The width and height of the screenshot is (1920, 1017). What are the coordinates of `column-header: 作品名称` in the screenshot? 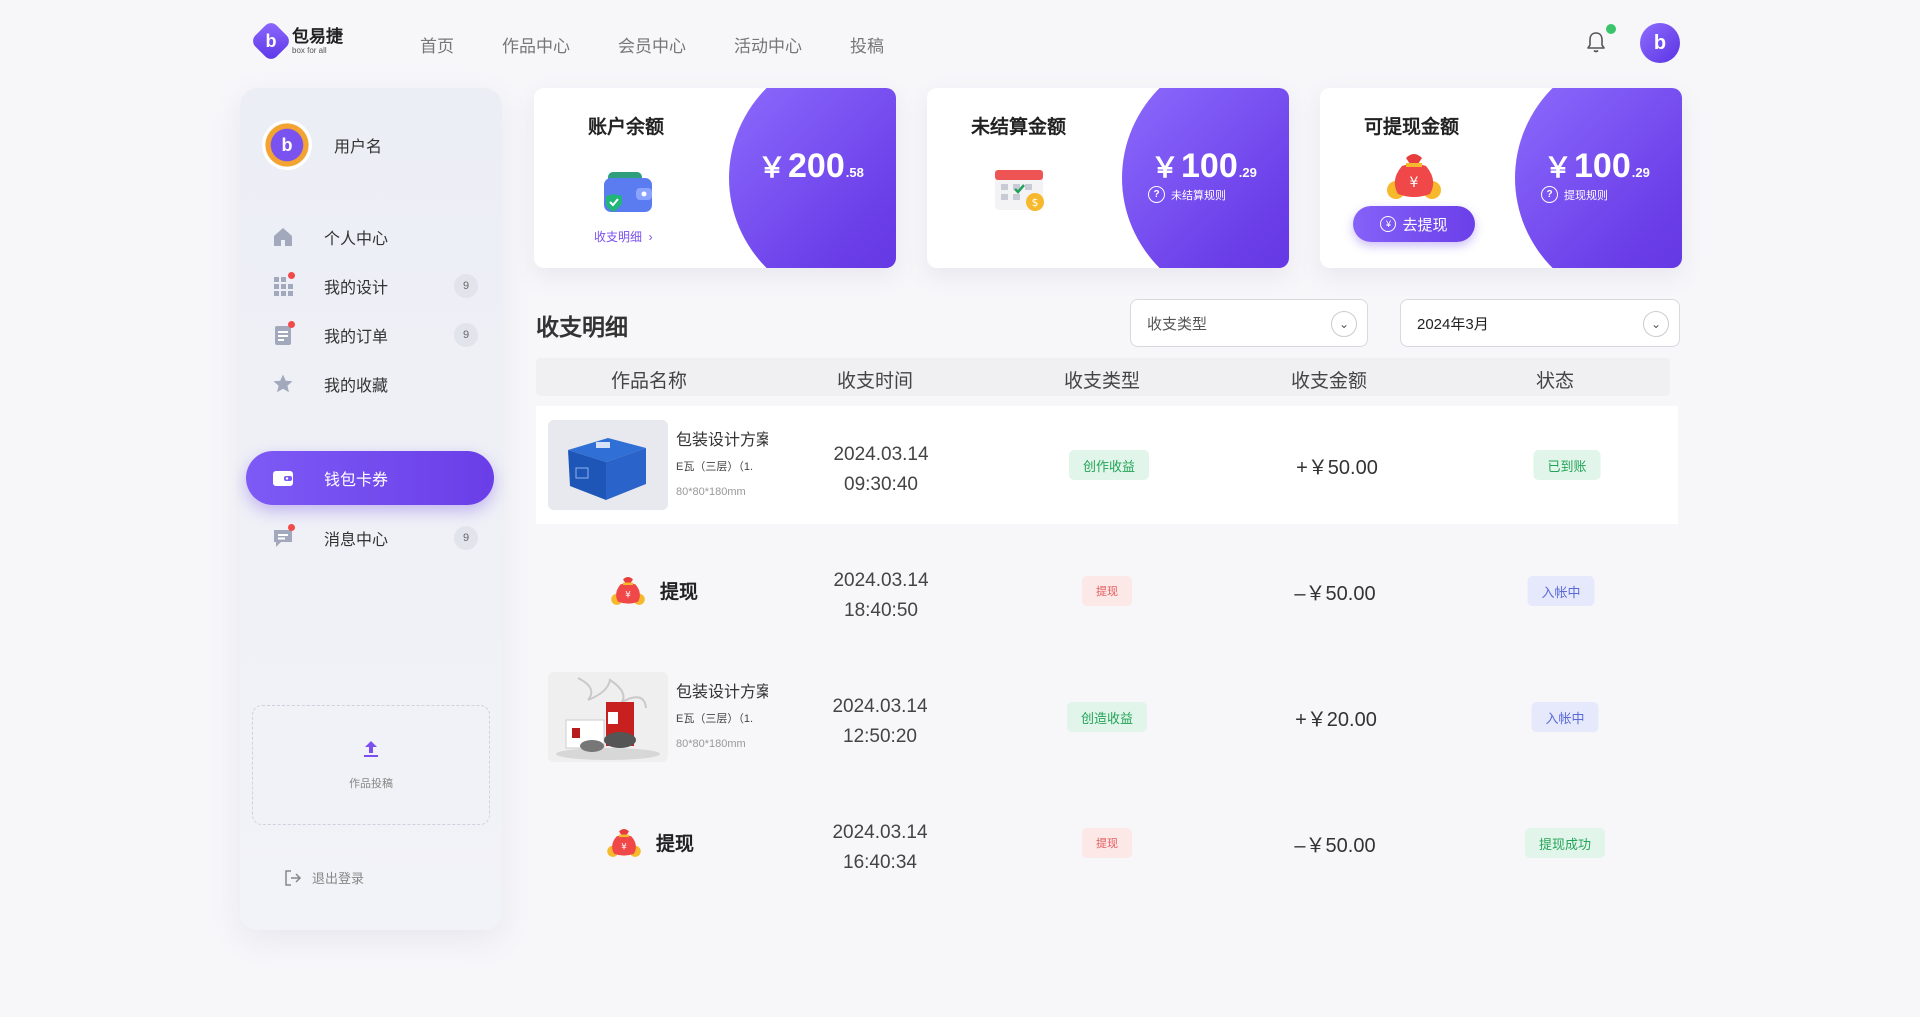 It's located at (649, 381).